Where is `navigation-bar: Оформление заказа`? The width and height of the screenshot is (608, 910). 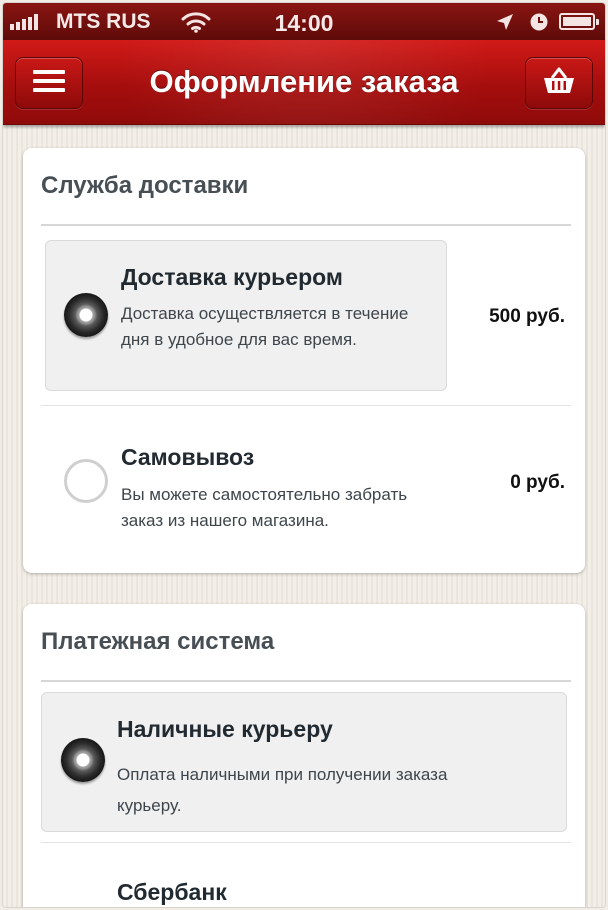 navigation-bar: Оформление заказа is located at coordinates (304, 82).